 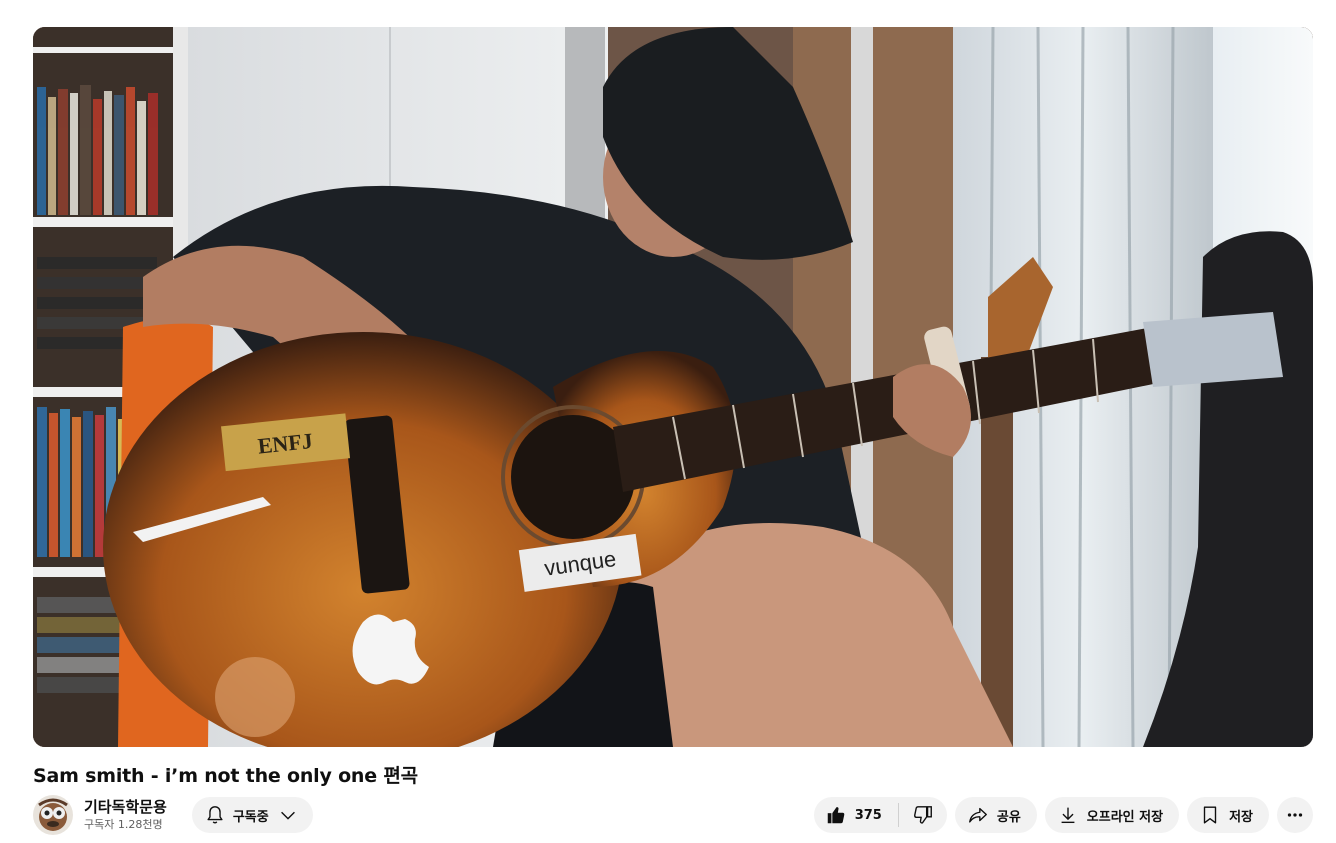 I want to click on video-title: Sam smith - i’m not the only one 편곡, so click(x=225, y=776).